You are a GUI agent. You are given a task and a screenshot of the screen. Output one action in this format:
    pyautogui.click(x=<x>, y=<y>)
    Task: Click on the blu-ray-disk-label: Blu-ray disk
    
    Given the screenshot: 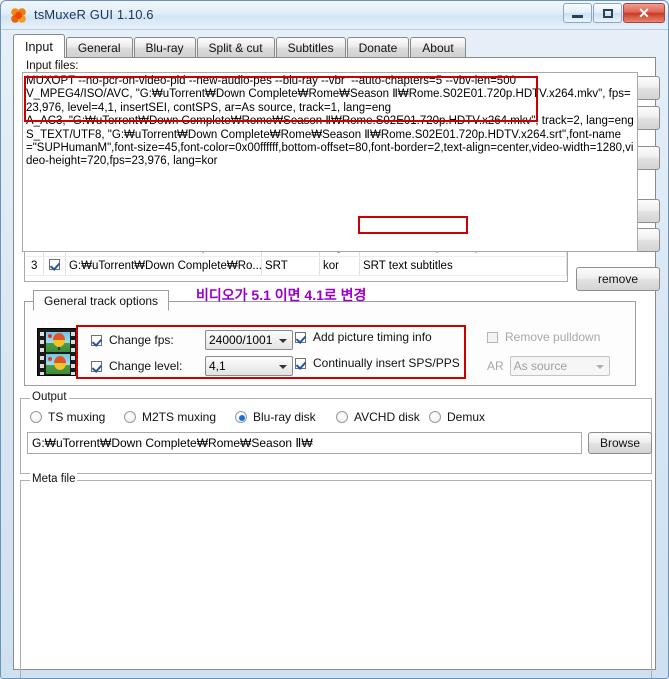 What is the action you would take?
    pyautogui.click(x=284, y=417)
    